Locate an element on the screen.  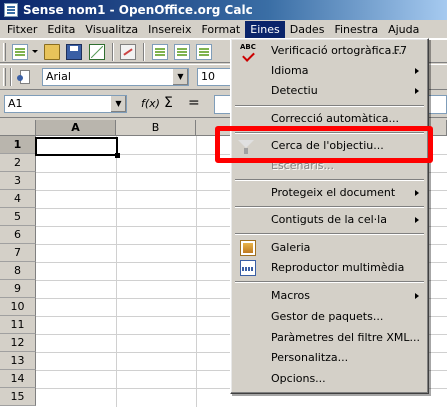
menu-item-label: Contiguts de la cel·la is located at coordinates (329, 219).